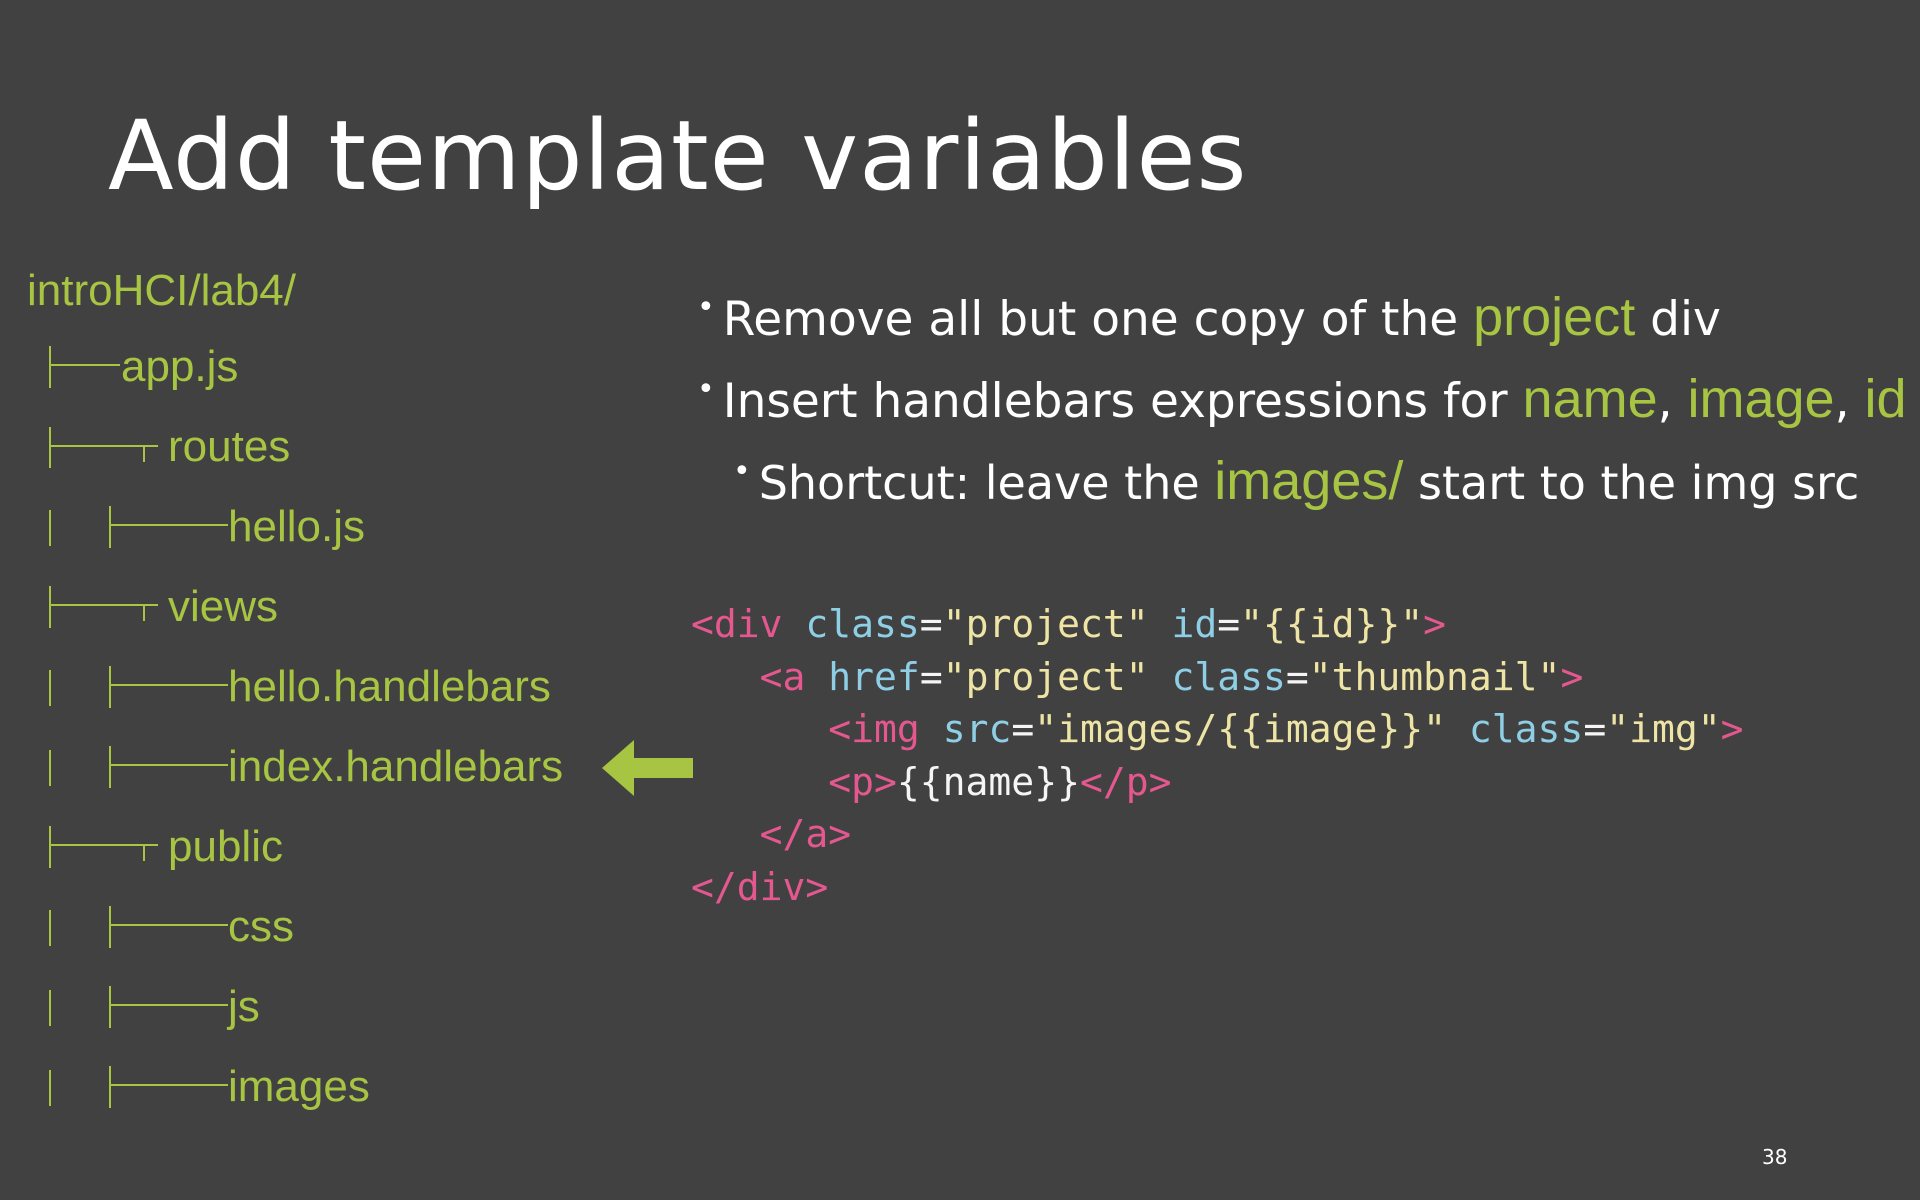 This screenshot has width=1920, height=1200. I want to click on code-line-1: <div class="project" id="{{id}}">, so click(1069, 624).